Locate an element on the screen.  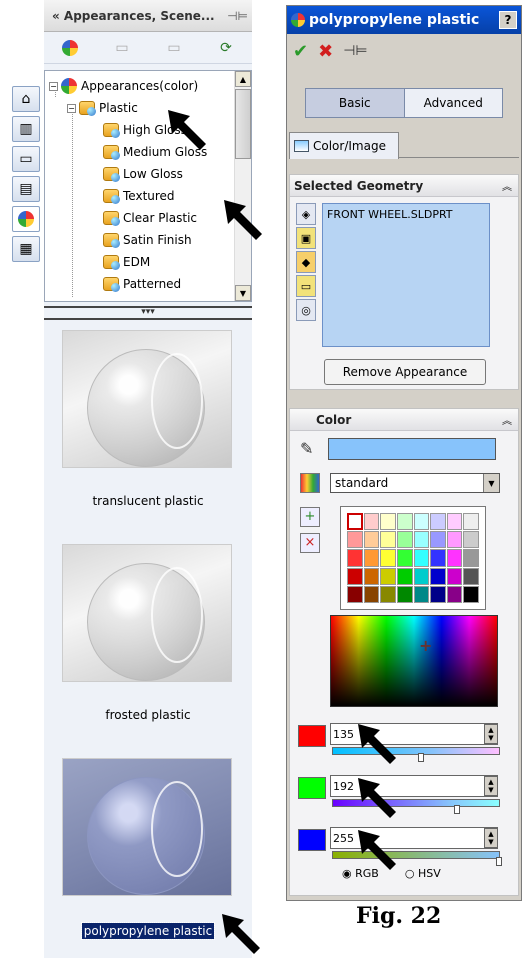
current-color-swatch is located at coordinates (412, 449).